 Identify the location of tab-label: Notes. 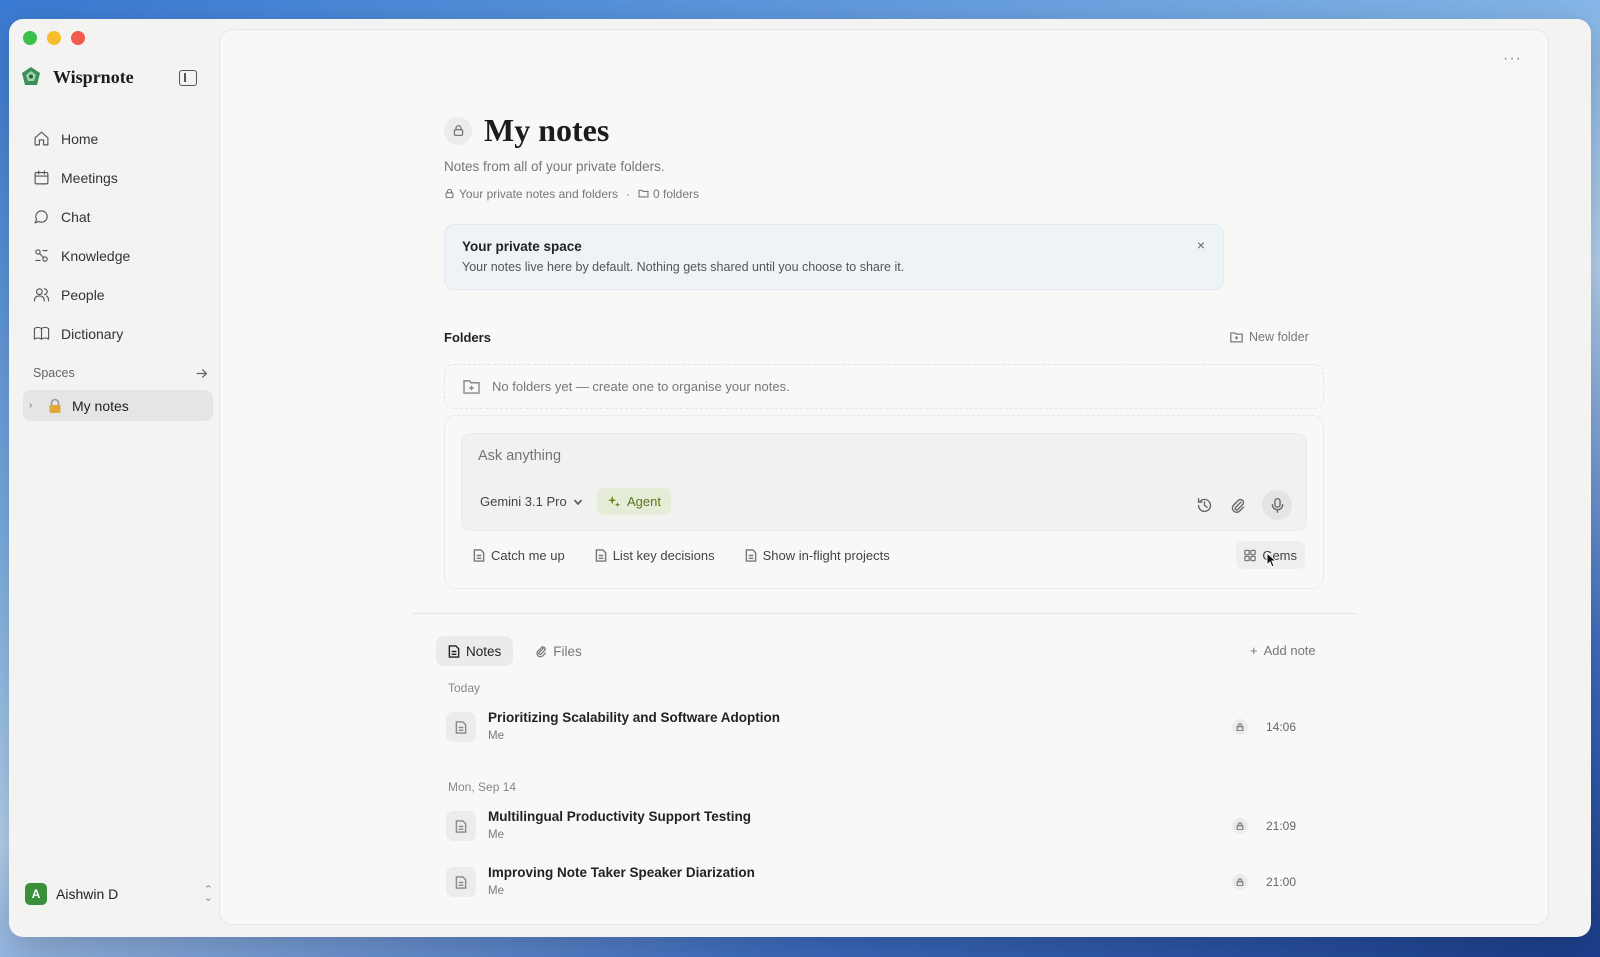
(484, 651).